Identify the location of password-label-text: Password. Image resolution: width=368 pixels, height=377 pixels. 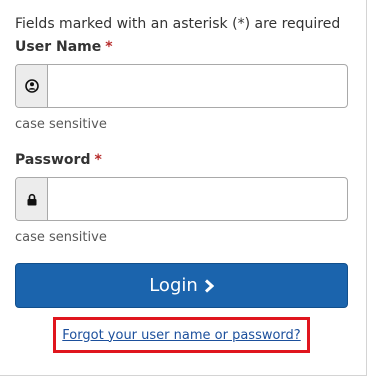
(53, 160).